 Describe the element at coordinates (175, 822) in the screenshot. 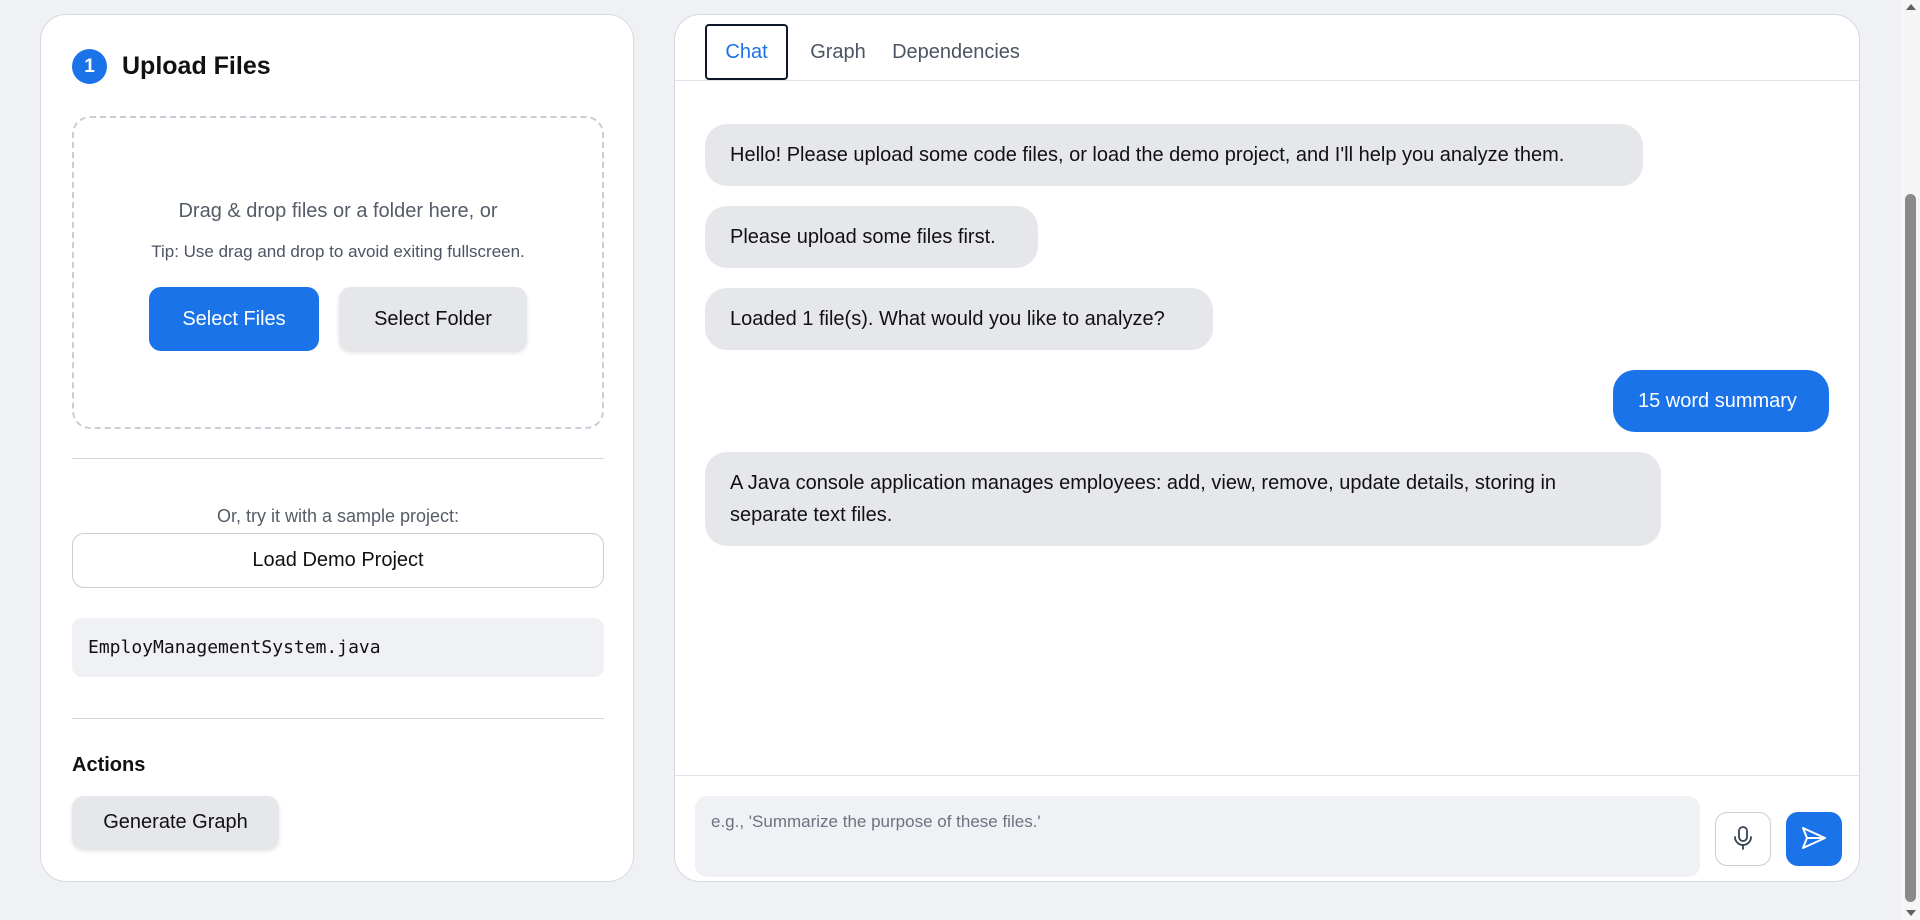

I see `generate-graph-button: Generate Graph` at that location.